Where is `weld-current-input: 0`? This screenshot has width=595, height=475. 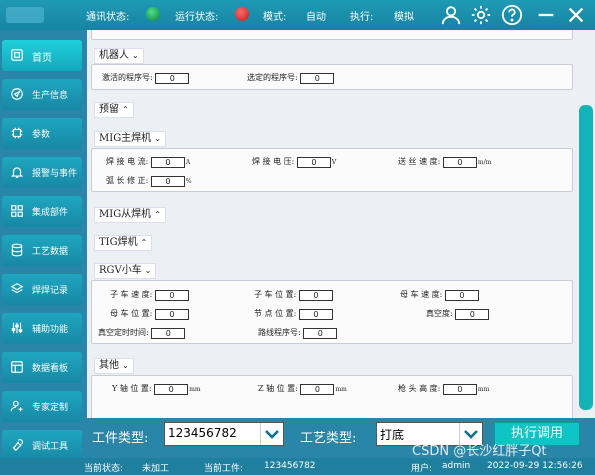
weld-current-input: 0 is located at coordinates (167, 162).